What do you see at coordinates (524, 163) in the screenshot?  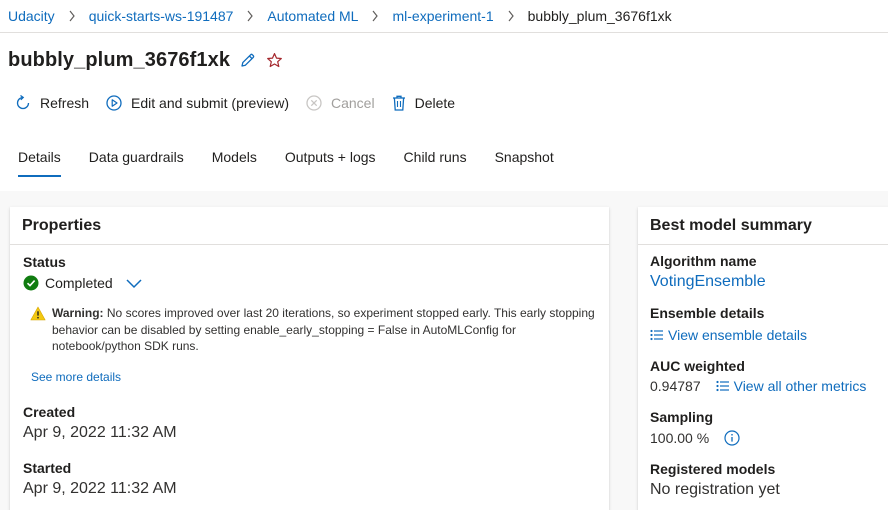 I see `tab-snapshot: Snapshot` at bounding box center [524, 163].